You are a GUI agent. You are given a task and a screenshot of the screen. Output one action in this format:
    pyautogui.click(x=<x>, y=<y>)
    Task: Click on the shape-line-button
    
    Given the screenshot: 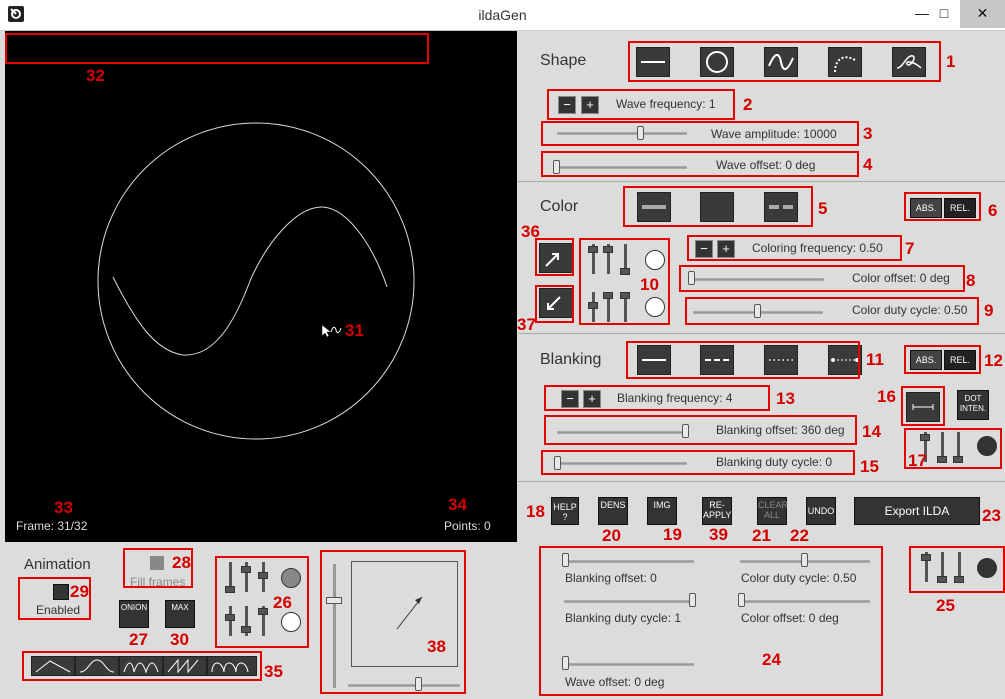 What is the action you would take?
    pyautogui.click(x=653, y=62)
    